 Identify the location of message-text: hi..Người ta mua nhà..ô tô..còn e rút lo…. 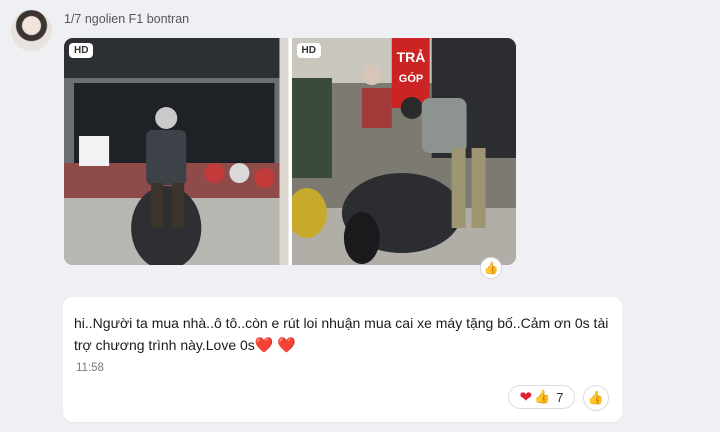
(341, 334).